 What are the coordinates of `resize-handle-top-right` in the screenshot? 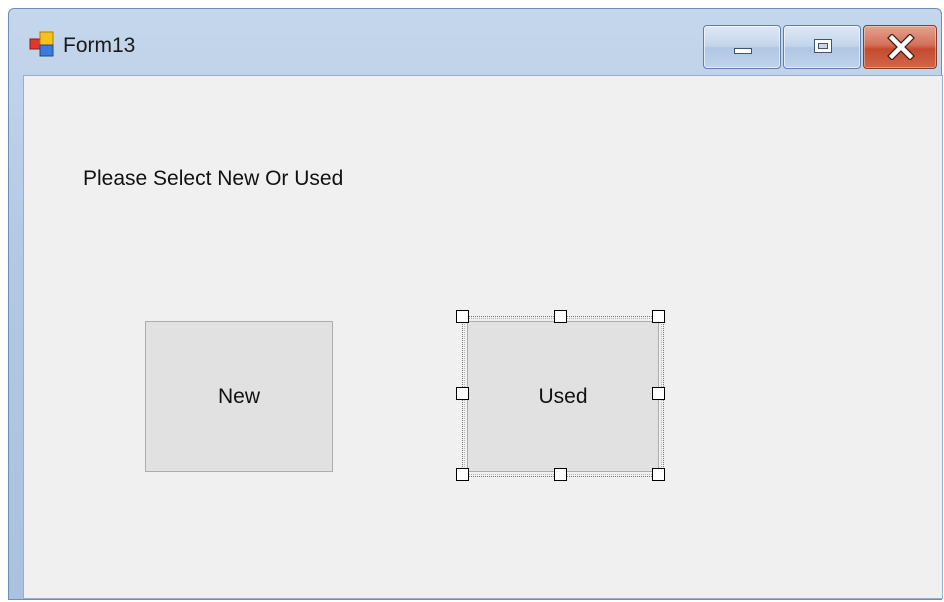 It's located at (658, 316).